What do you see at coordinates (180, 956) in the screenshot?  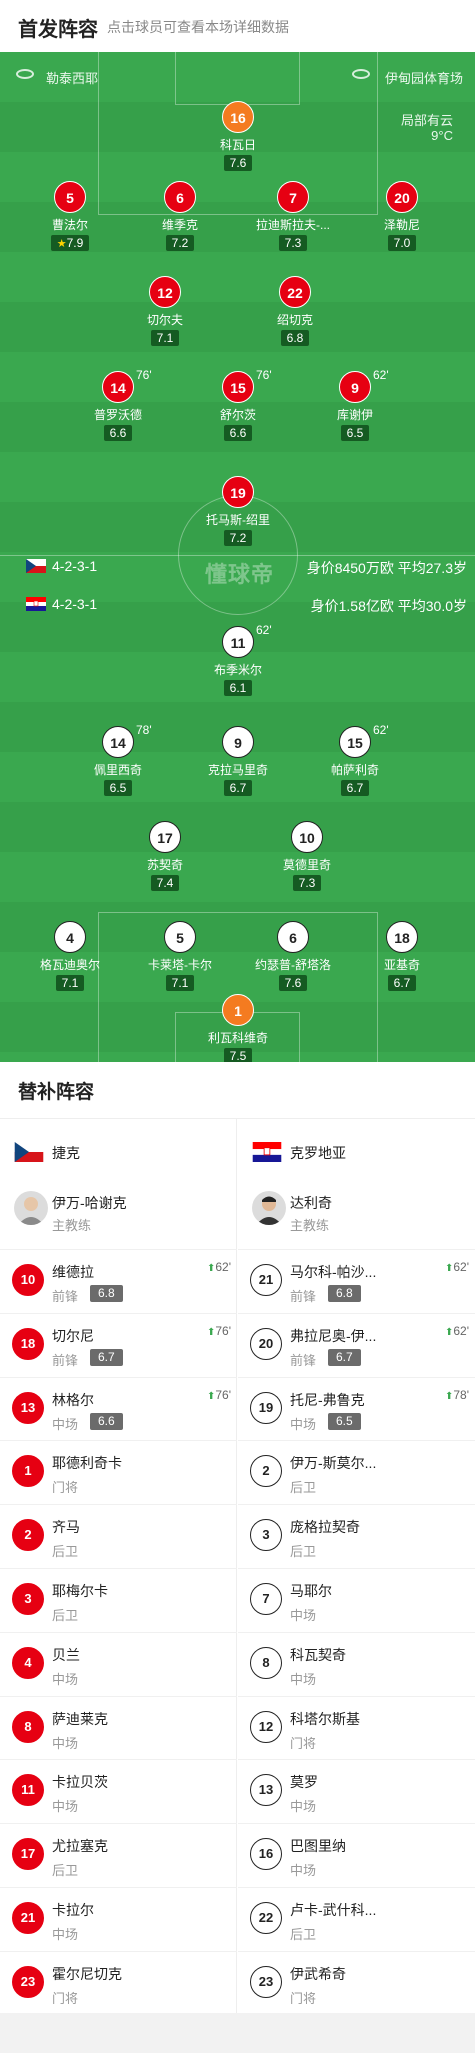 I see `player-5: 5 卡莱塔-卡尔 7.1` at bounding box center [180, 956].